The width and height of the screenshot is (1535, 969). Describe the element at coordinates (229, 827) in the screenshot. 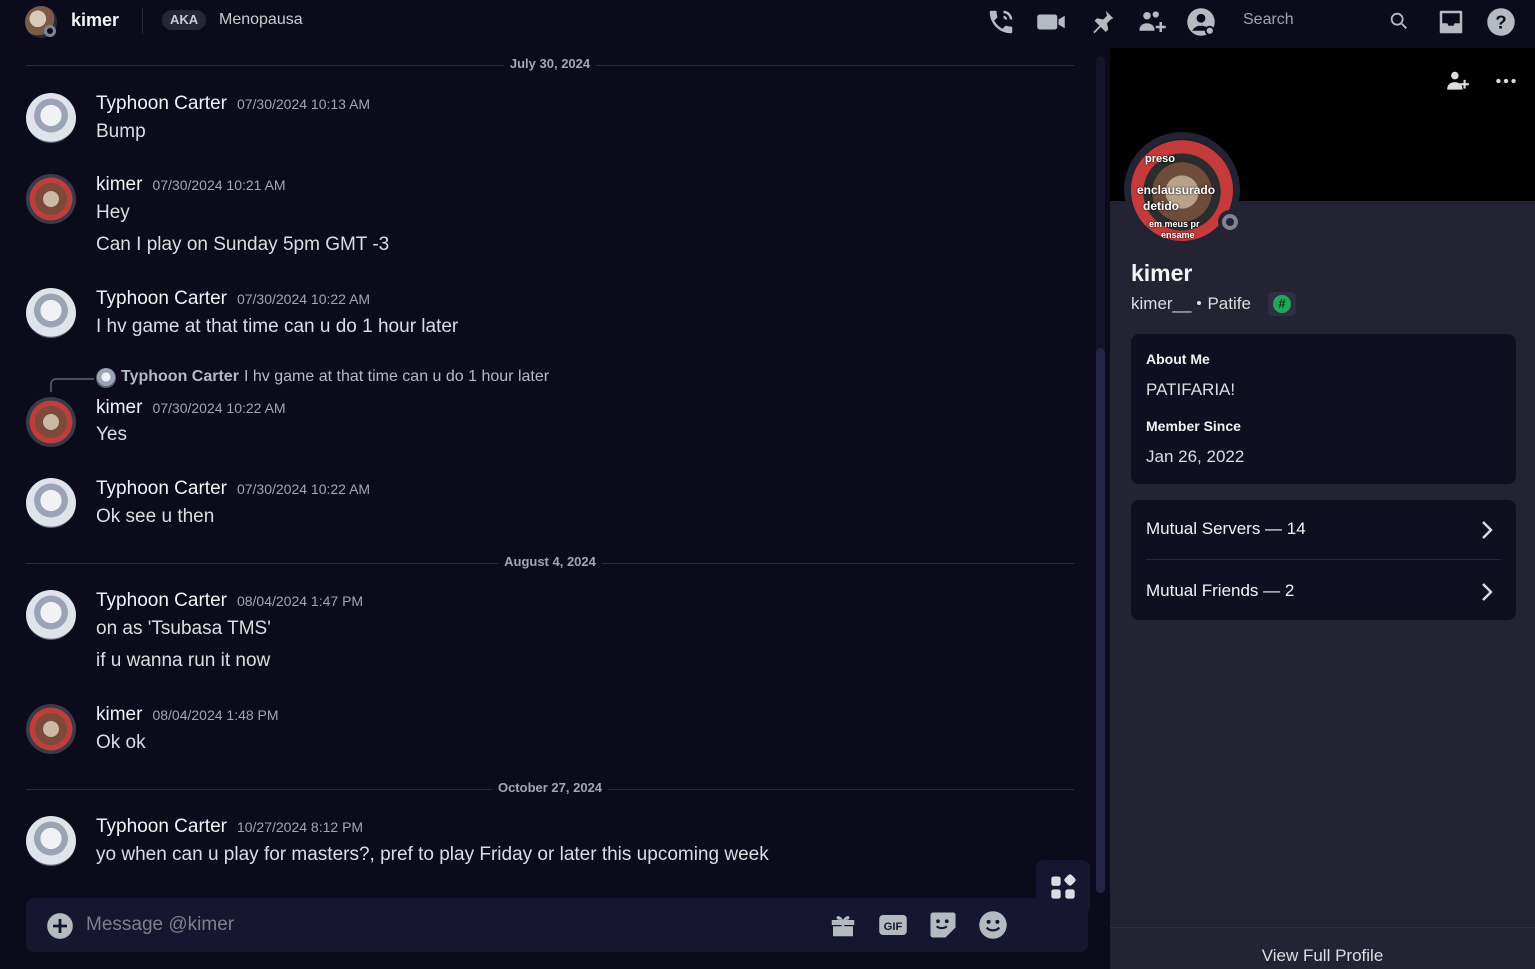

I see `message-header: Typhoon Carter 10/27/2024 8:12 PM` at that location.